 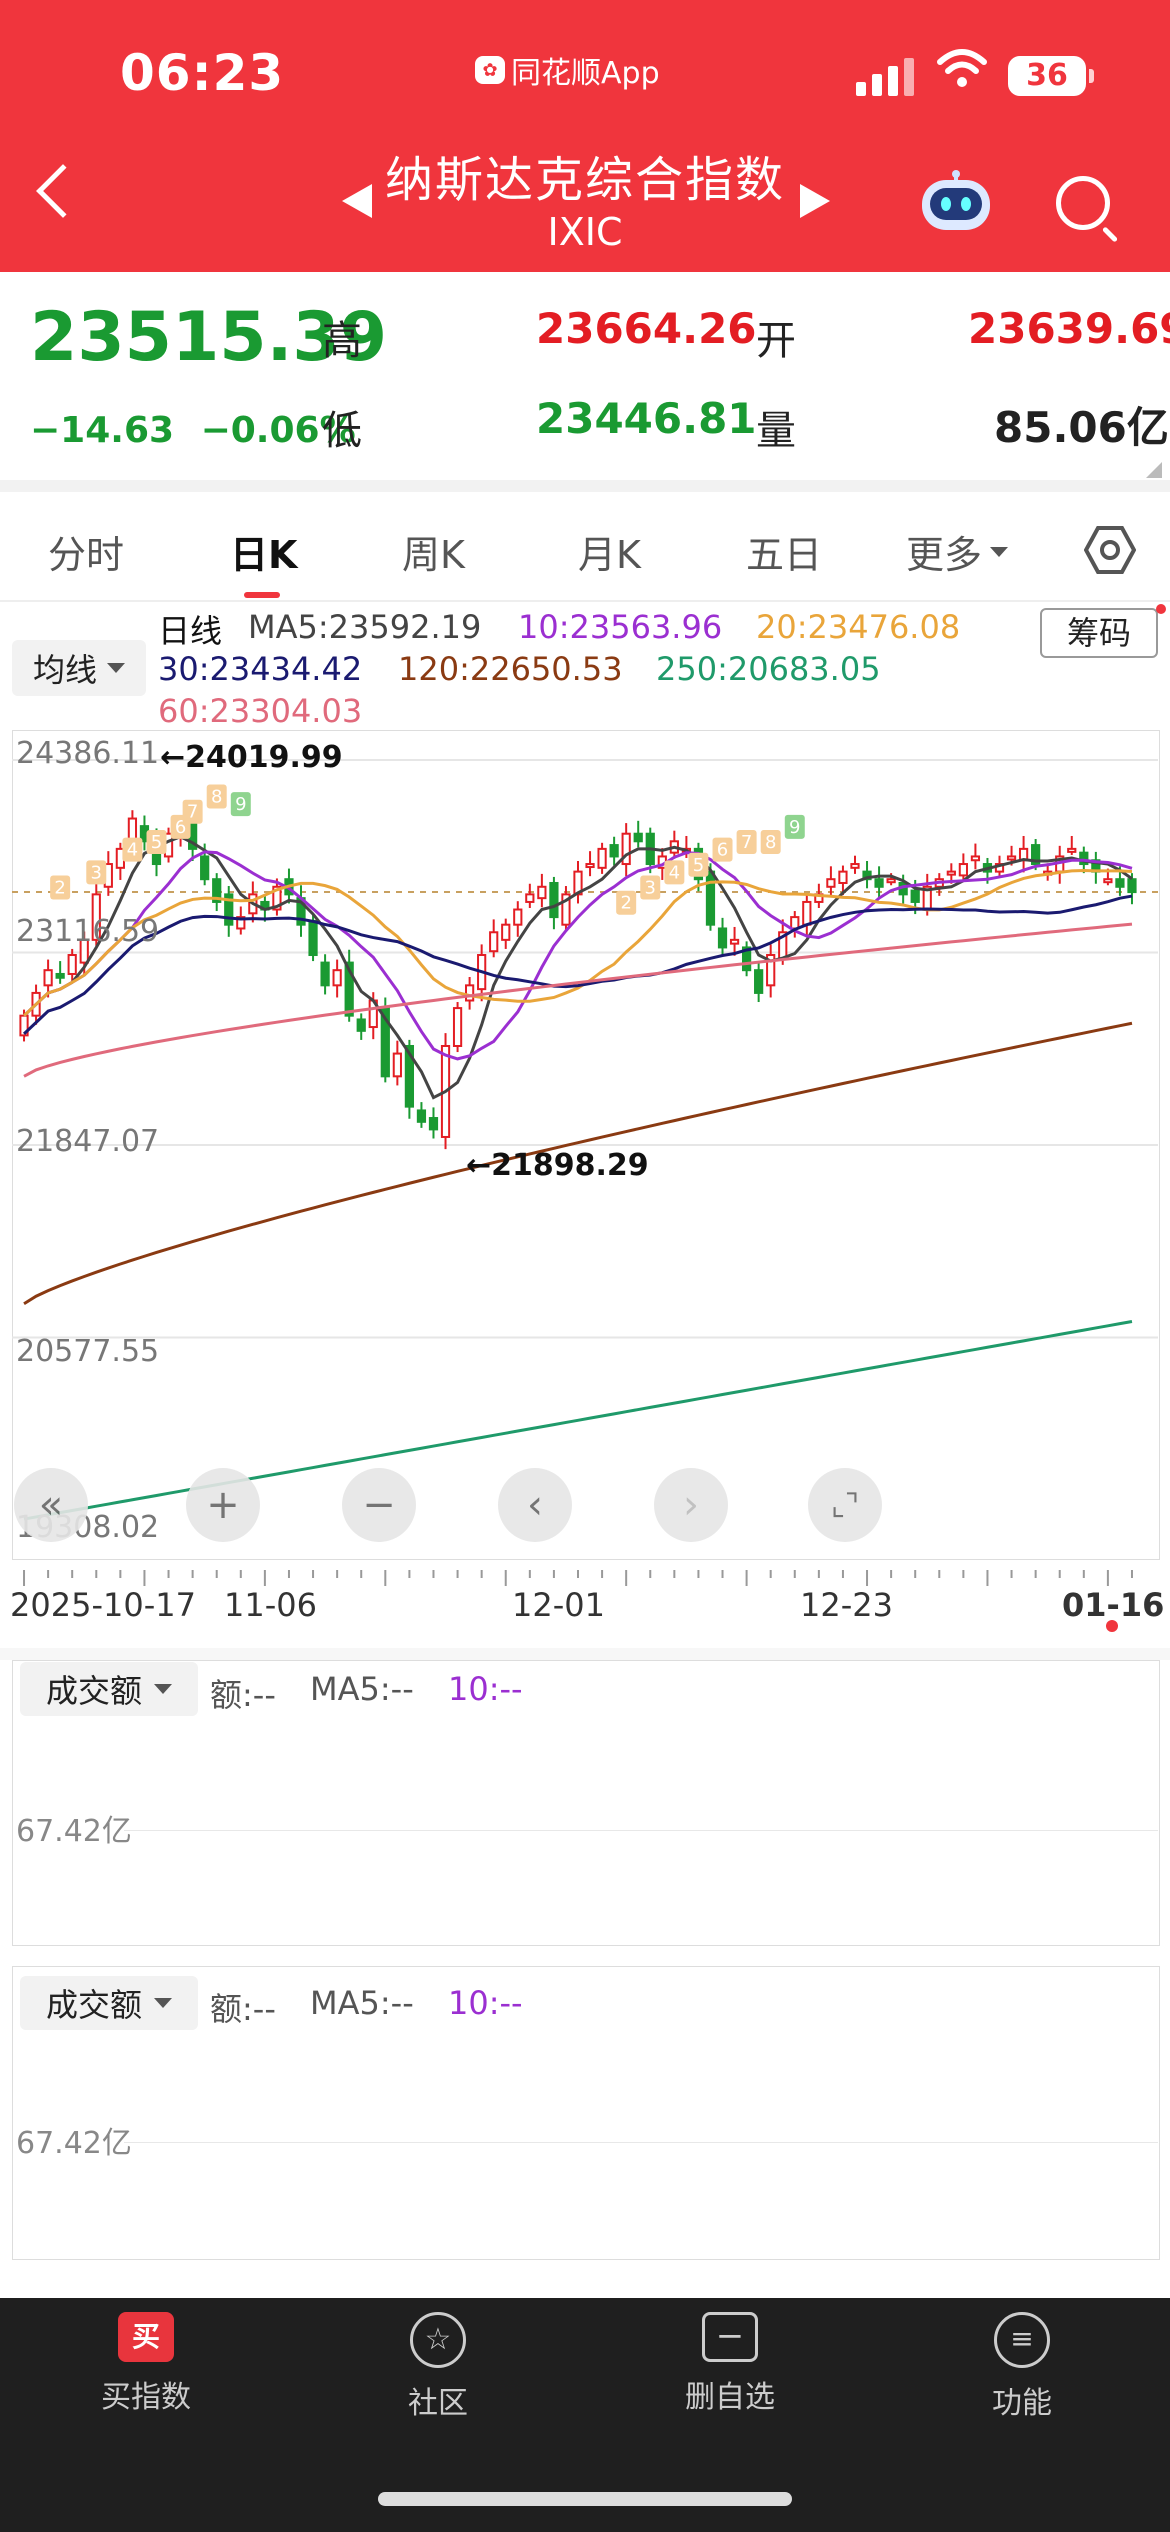 What do you see at coordinates (730, 2364) in the screenshot?
I see `nav-remove-watchlist: − 删自选` at bounding box center [730, 2364].